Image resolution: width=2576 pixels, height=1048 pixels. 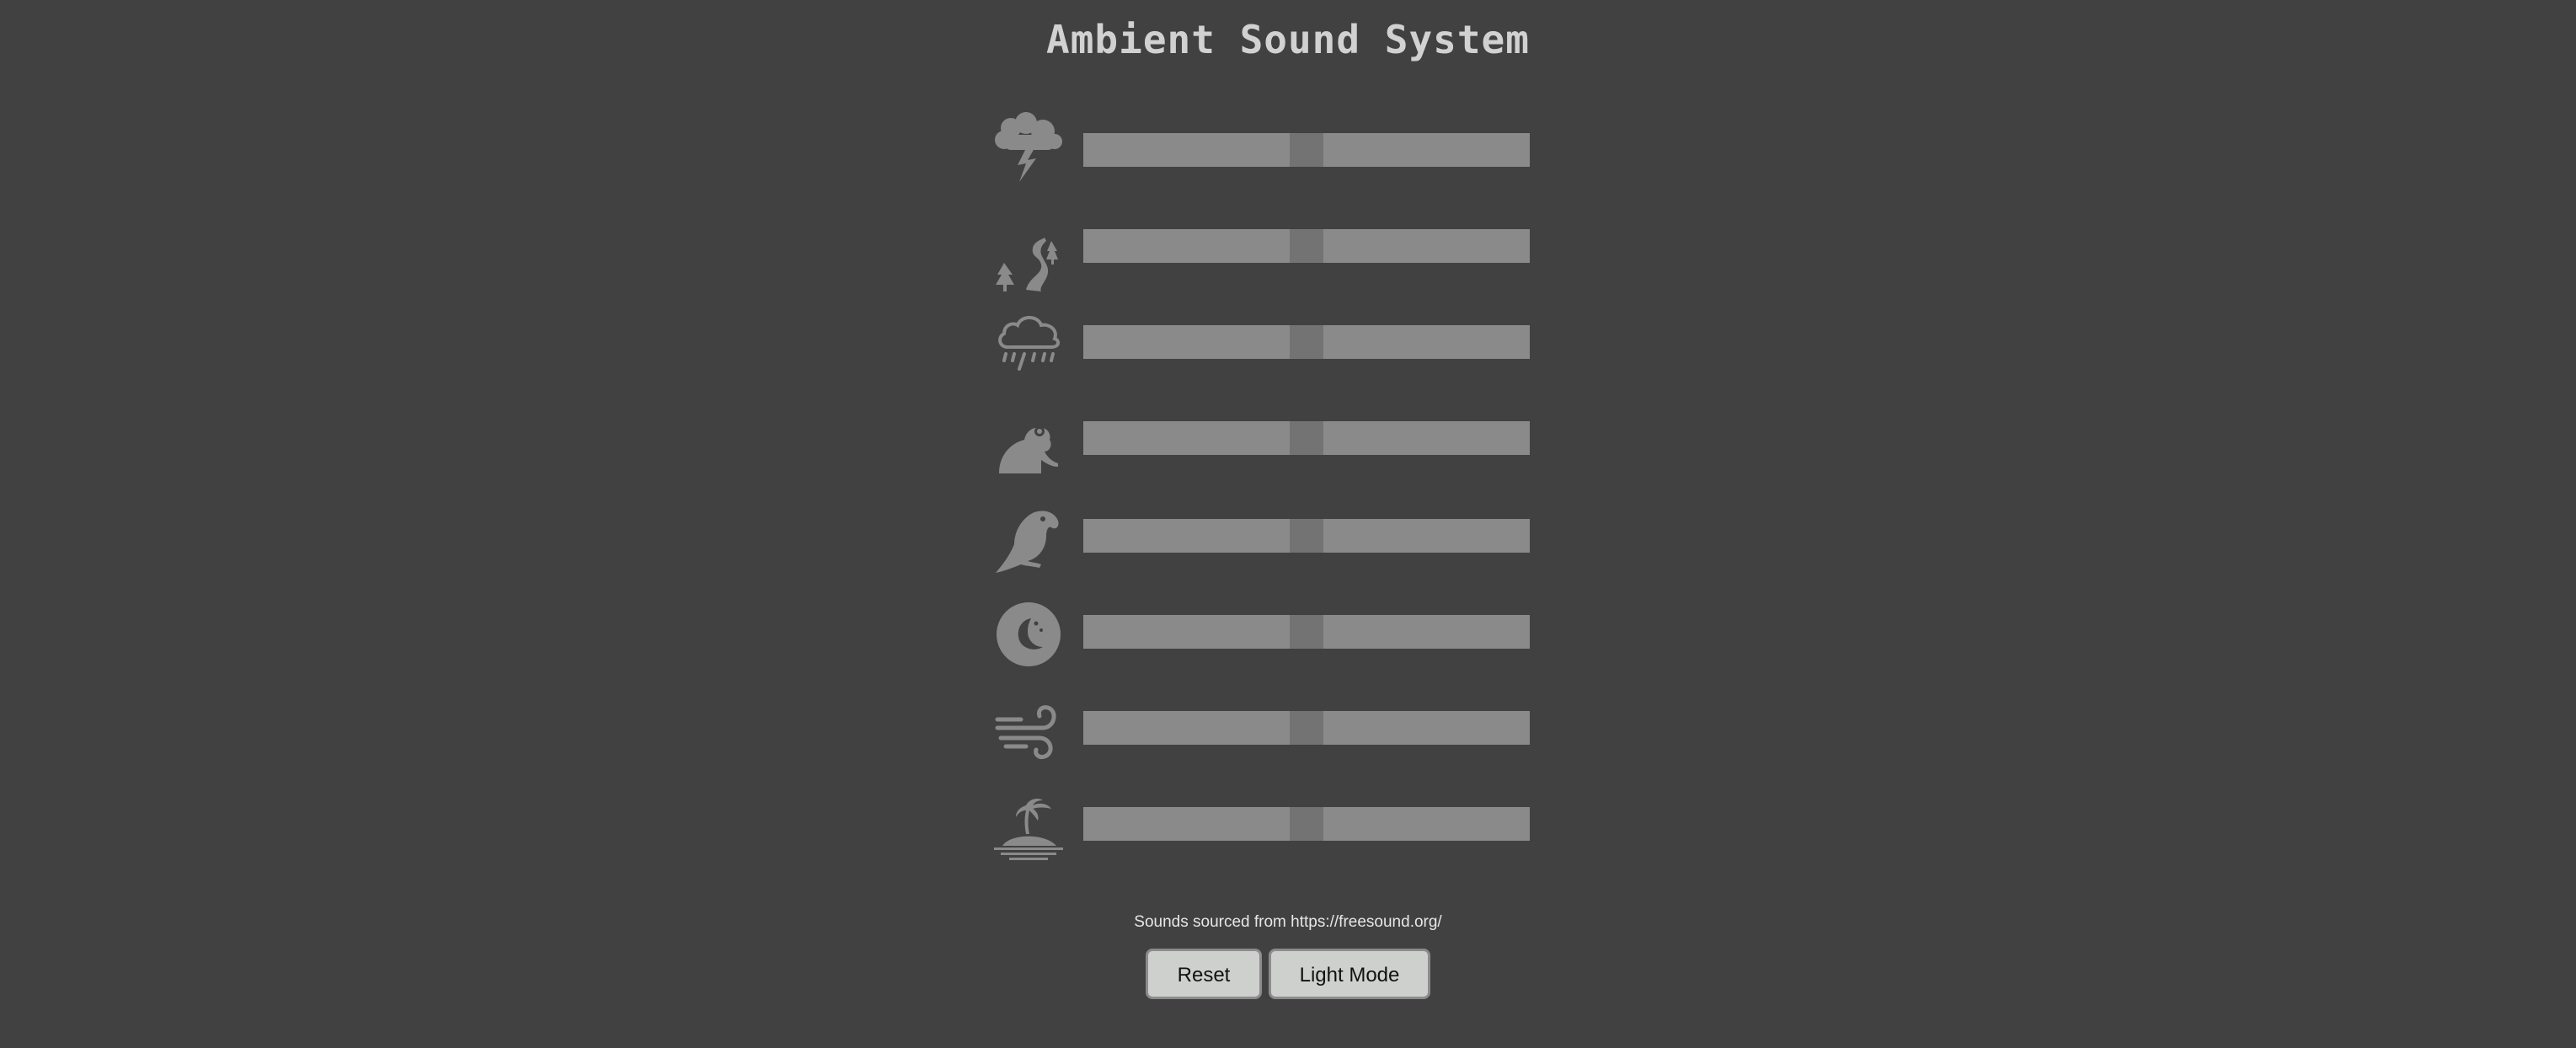 I want to click on sound-row-thunderstorm, so click(x=1261, y=149).